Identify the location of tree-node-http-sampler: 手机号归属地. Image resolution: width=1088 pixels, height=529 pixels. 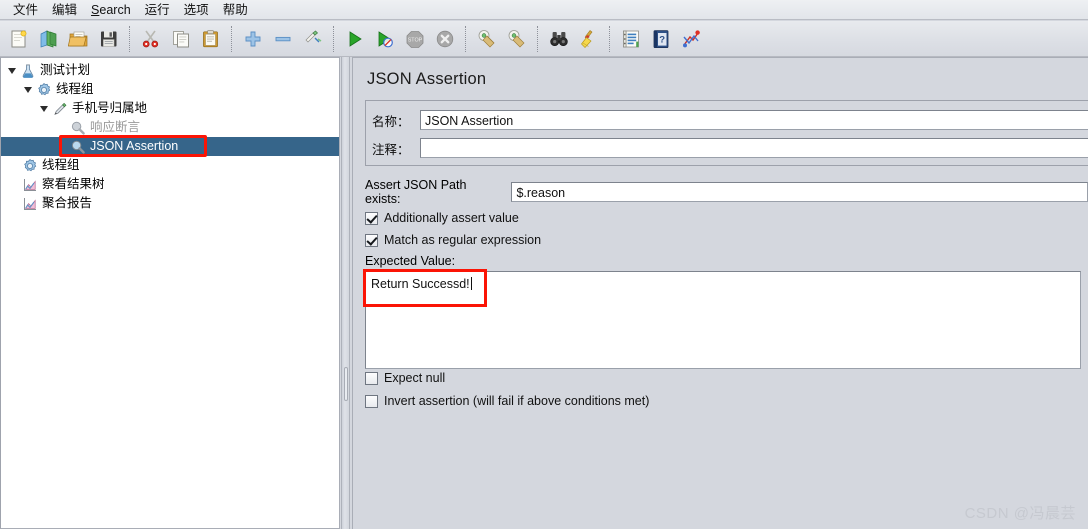
(170, 108).